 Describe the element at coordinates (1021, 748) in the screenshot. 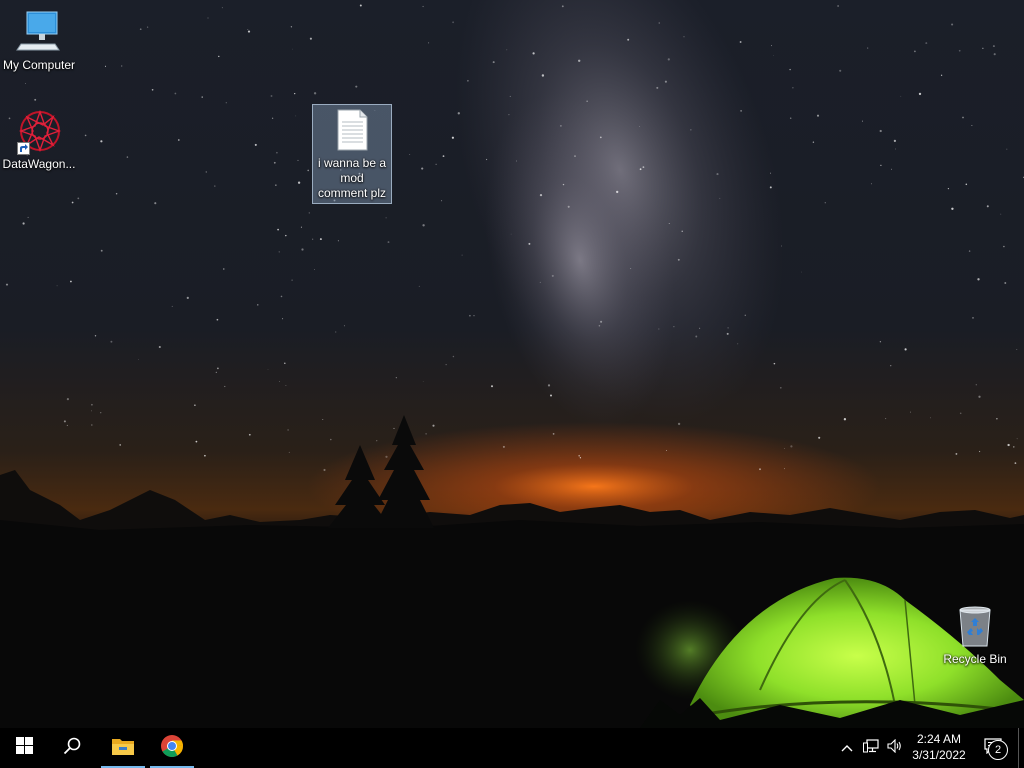

I see `show-desktop-button` at that location.